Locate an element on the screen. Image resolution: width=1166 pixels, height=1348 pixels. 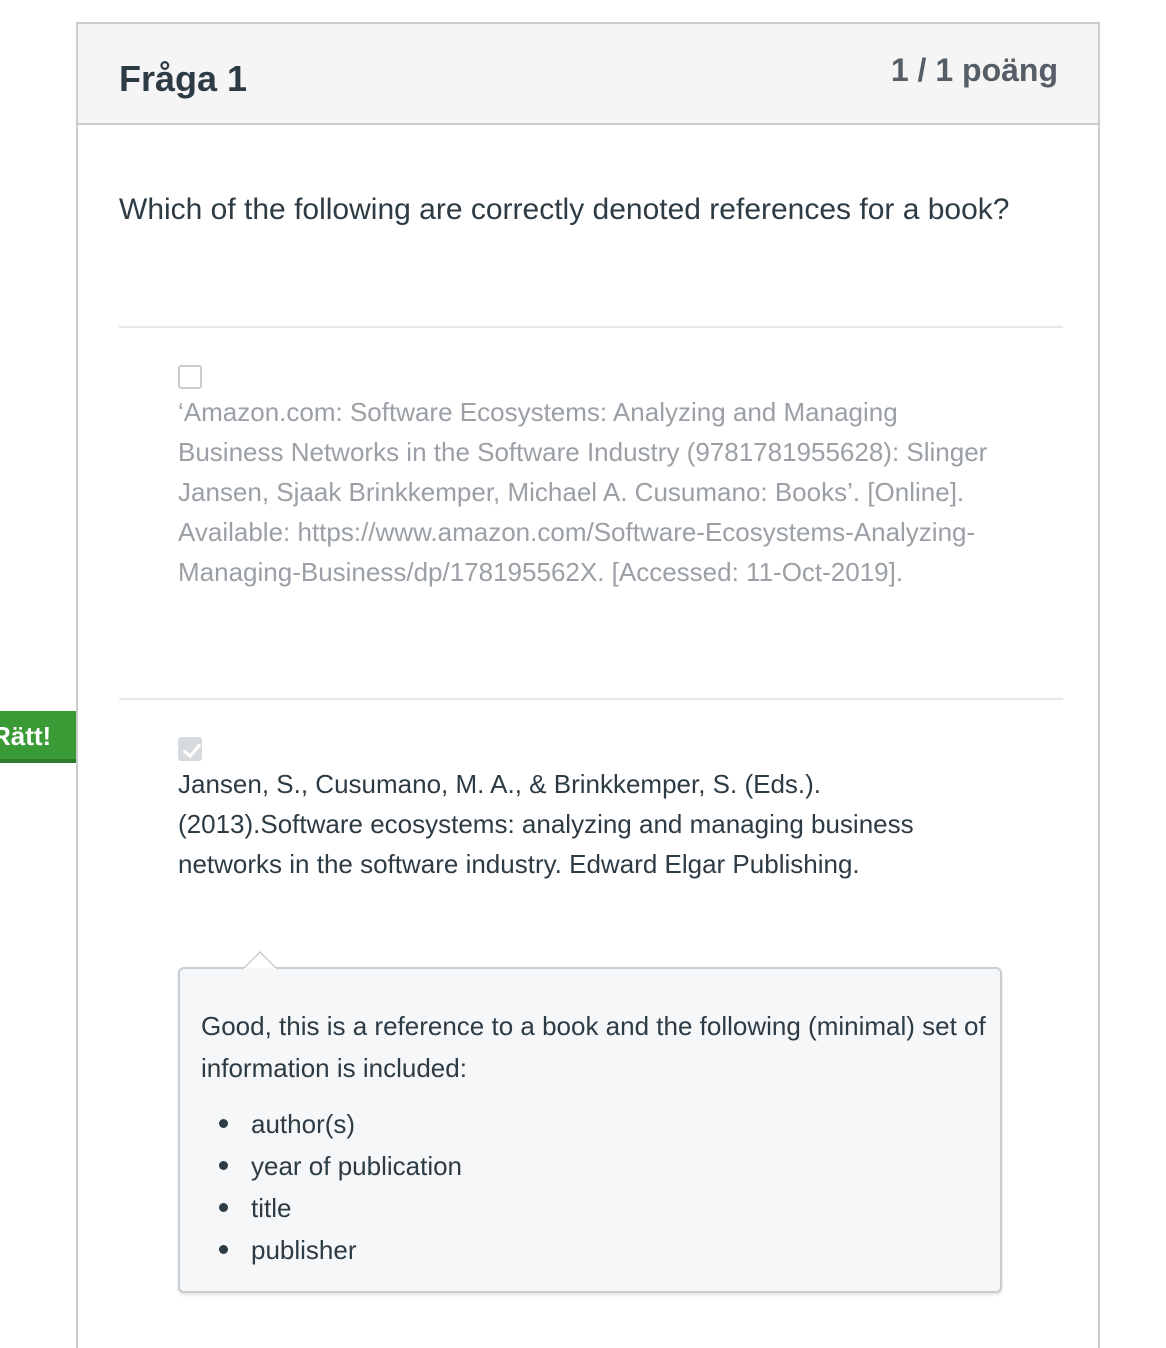
question-header: Fråga 1 1 / 1 poäng is located at coordinates (588, 74).